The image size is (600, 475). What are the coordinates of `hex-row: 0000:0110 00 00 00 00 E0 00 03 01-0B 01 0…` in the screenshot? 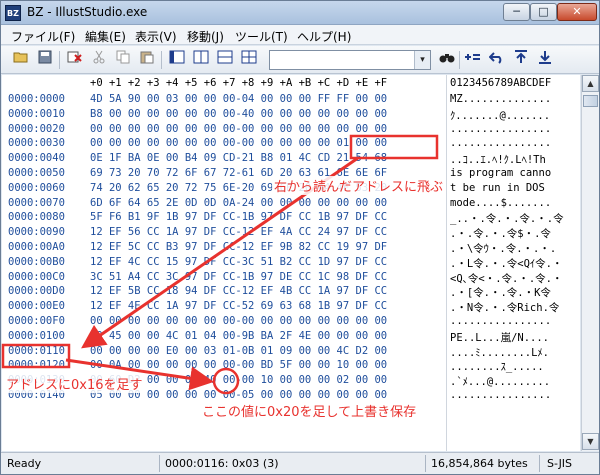 It's located at (291, 352).